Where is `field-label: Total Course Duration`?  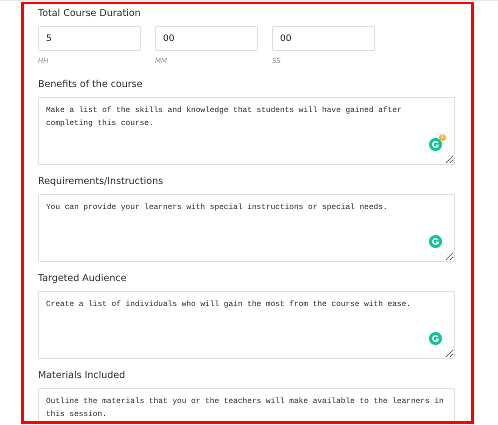 field-label: Total Course Duration is located at coordinates (90, 14).